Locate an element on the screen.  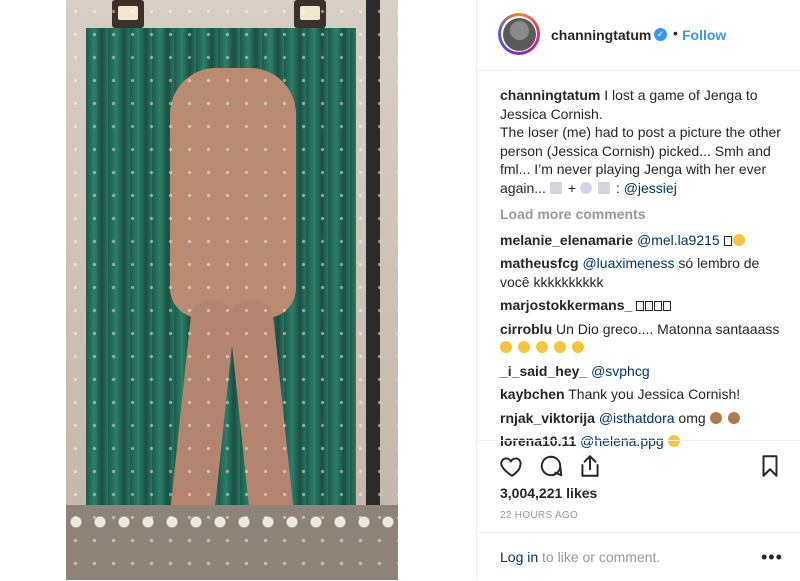
load-more-comments: Load more comments is located at coordinates (642, 214).